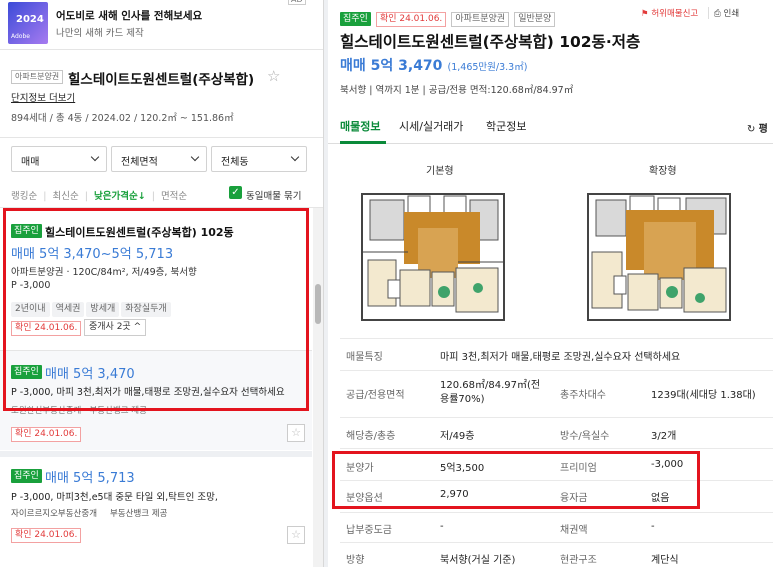 The width and height of the screenshot is (773, 567). I want to click on detail-price: 매매 5억 3,470 (1,465만원/3.3㎡), so click(433, 65).